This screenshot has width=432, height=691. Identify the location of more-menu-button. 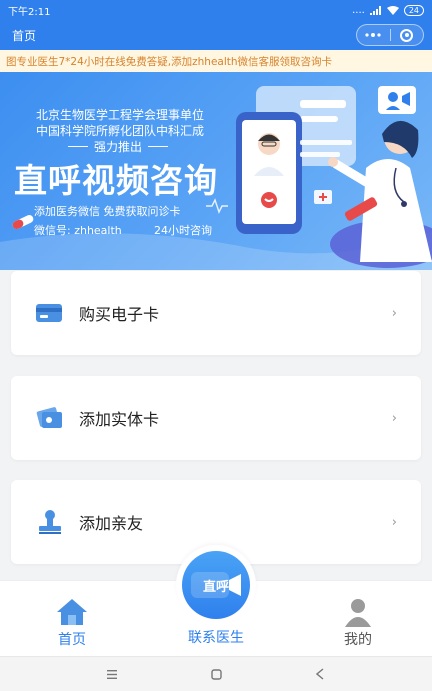
(373, 35).